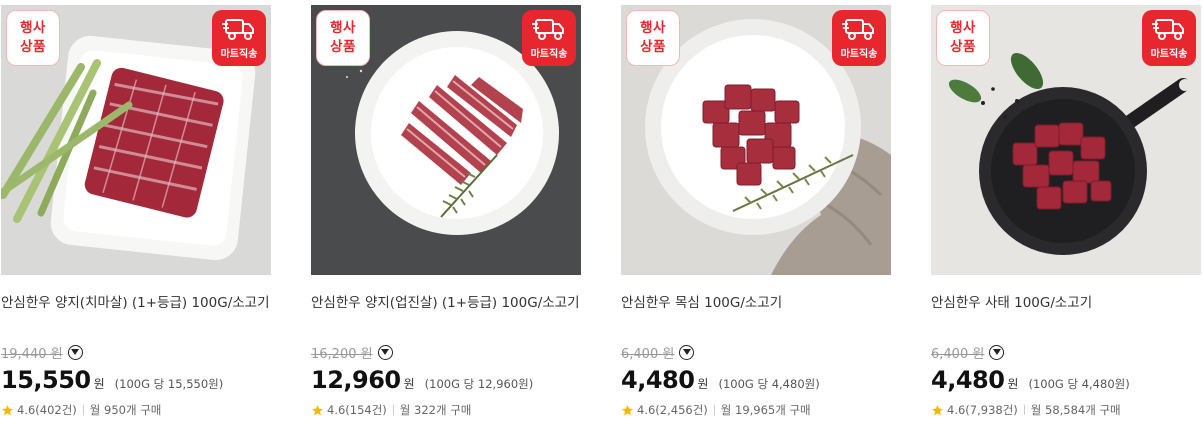 The image size is (1203, 439). What do you see at coordinates (672, 410) in the screenshot?
I see `rating: 4.6(2,456건)` at bounding box center [672, 410].